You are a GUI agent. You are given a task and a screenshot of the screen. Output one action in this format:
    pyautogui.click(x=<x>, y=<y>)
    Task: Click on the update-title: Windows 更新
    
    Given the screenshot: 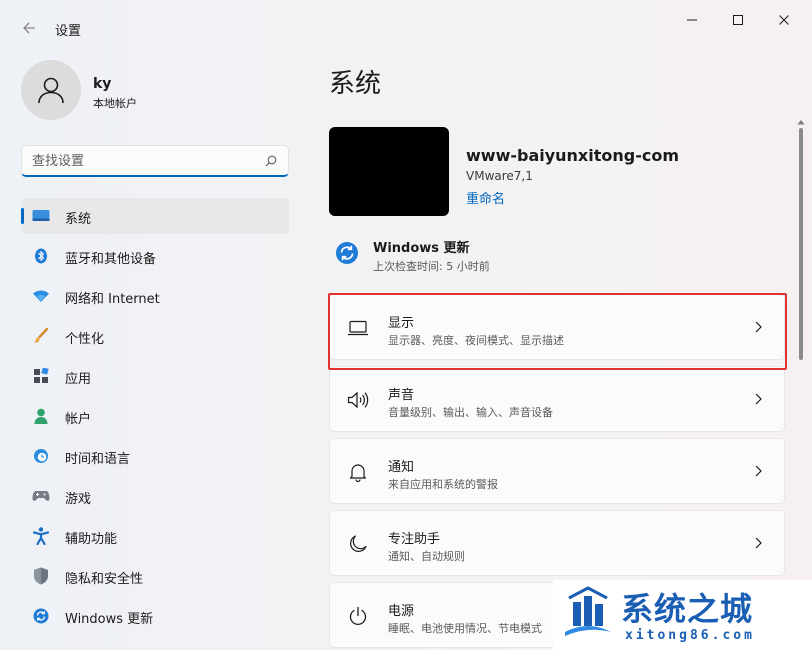 What is the action you would take?
    pyautogui.click(x=421, y=246)
    